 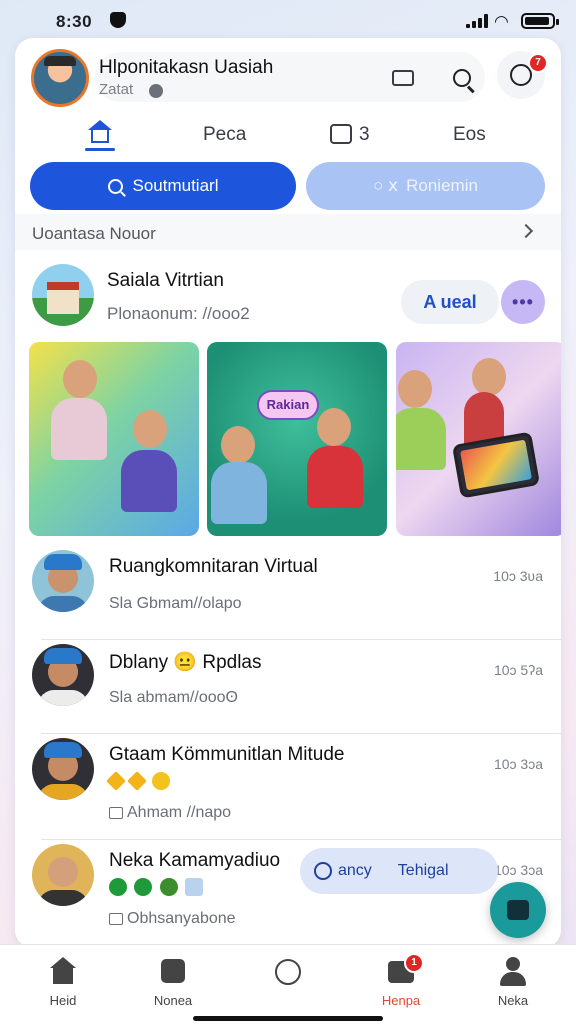 What do you see at coordinates (100, 149) in the screenshot?
I see `tab-active-indicator` at bounding box center [100, 149].